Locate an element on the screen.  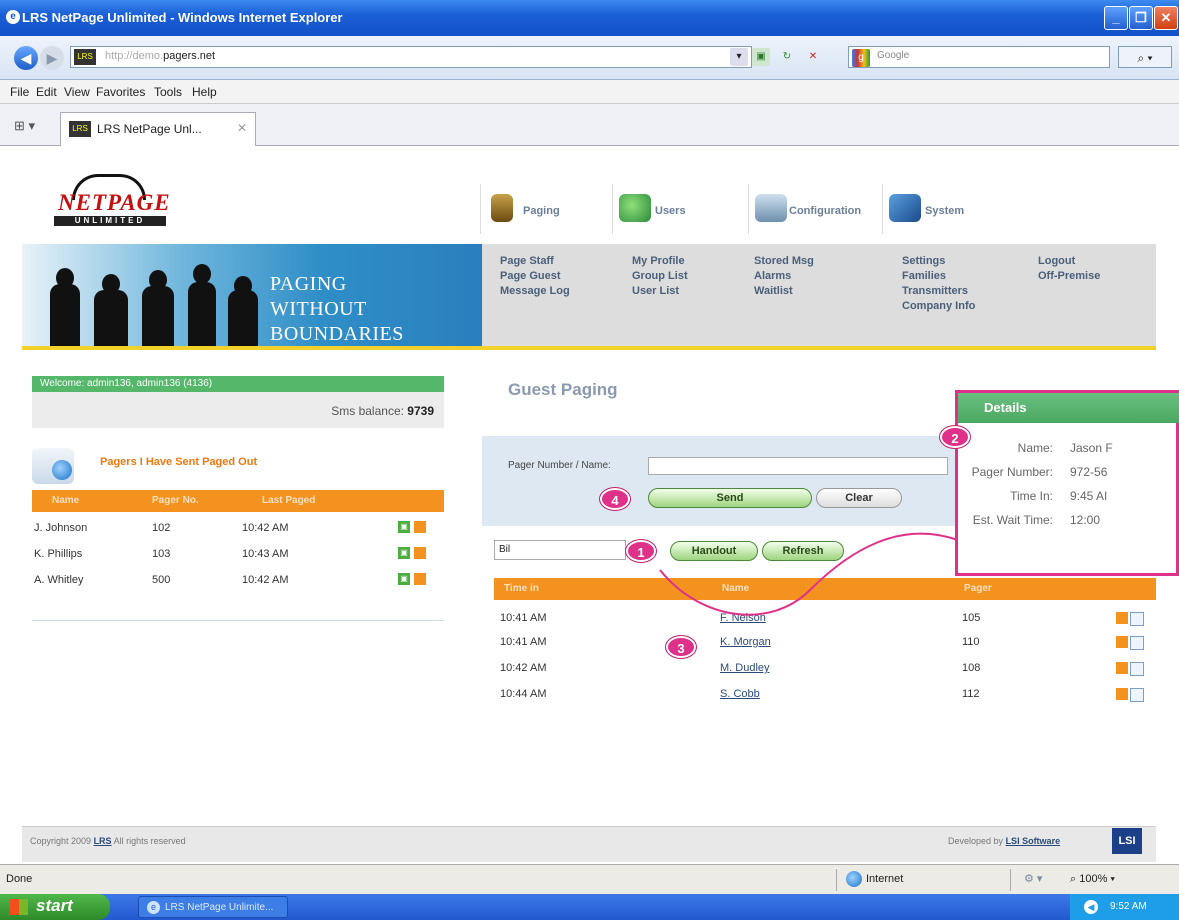
clock: 9:52 AM is located at coordinates (1128, 906).